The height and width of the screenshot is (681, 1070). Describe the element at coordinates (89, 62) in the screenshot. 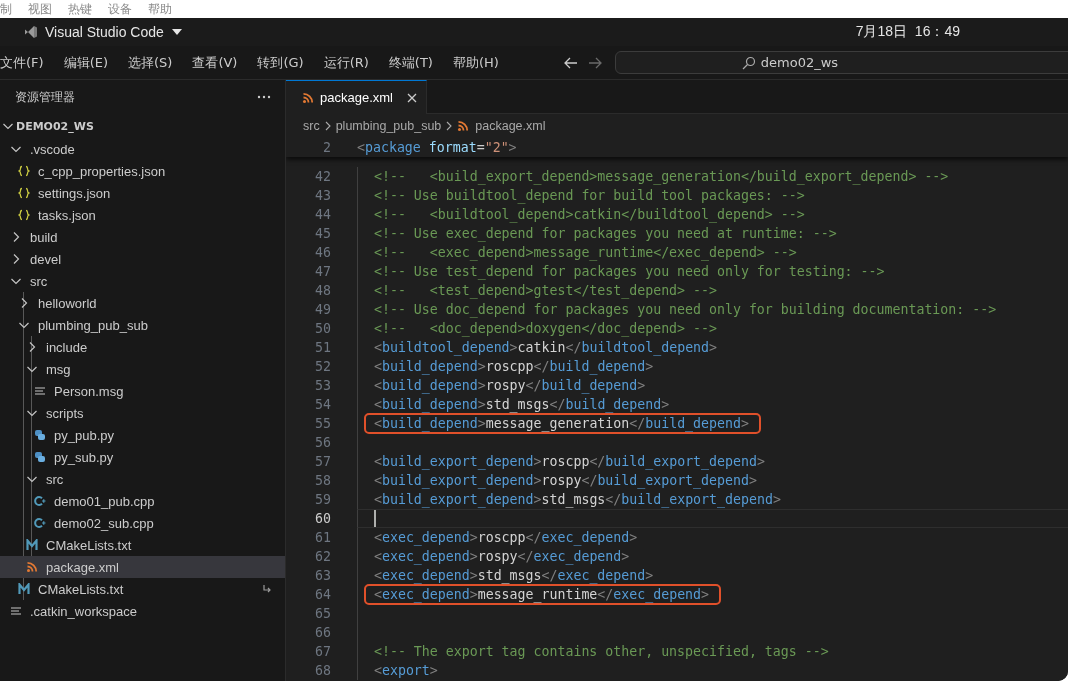

I see `menu-item: 编辑(E)` at that location.